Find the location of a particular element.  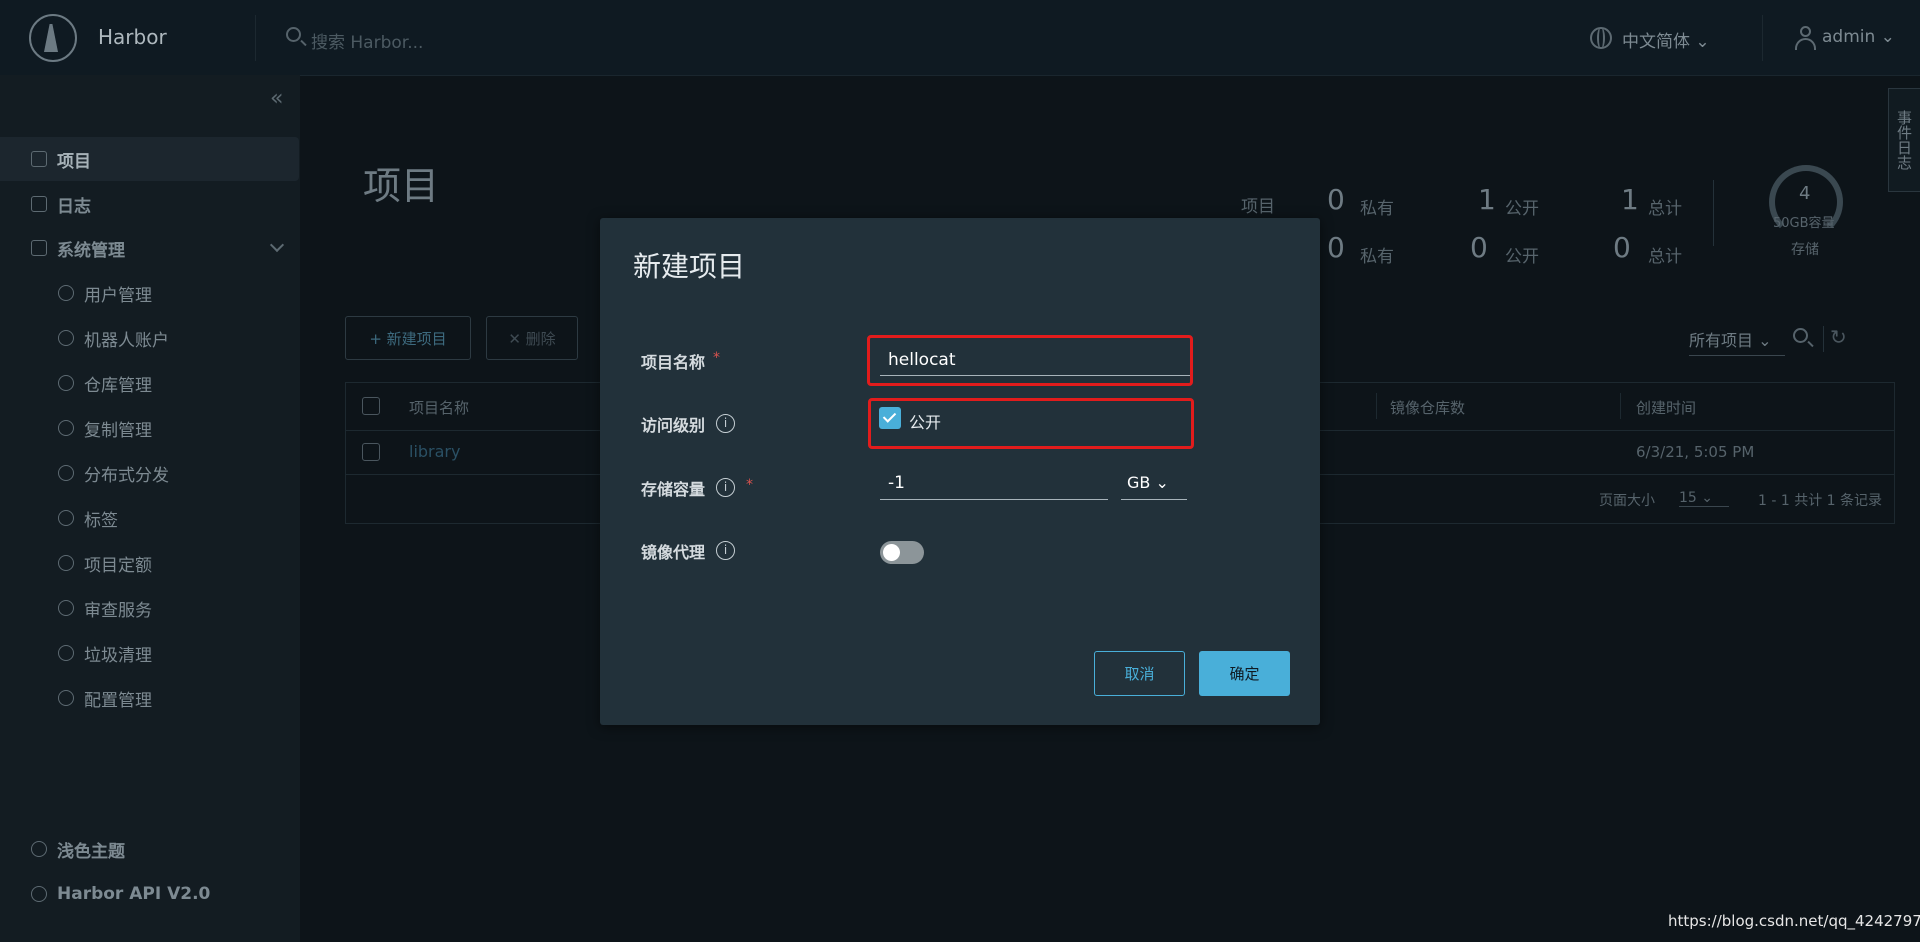

created-time: 6/3/21, 5:05 PM is located at coordinates (1695, 452).